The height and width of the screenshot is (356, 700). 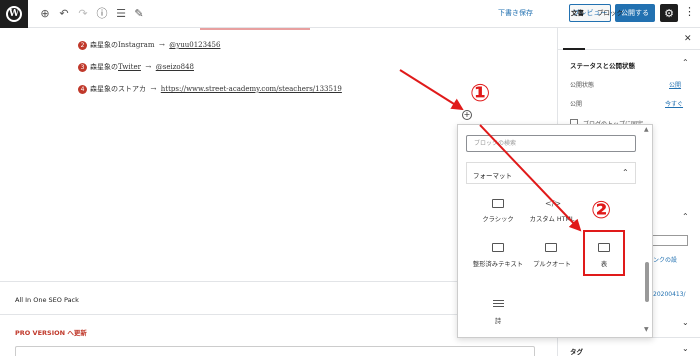 I want to click on block-item-pullquote: プルクオート, so click(x=552, y=264).